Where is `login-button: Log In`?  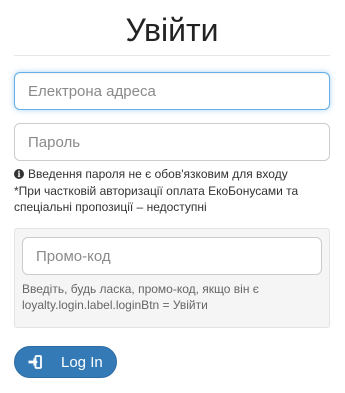 login-button: Log In is located at coordinates (65, 362).